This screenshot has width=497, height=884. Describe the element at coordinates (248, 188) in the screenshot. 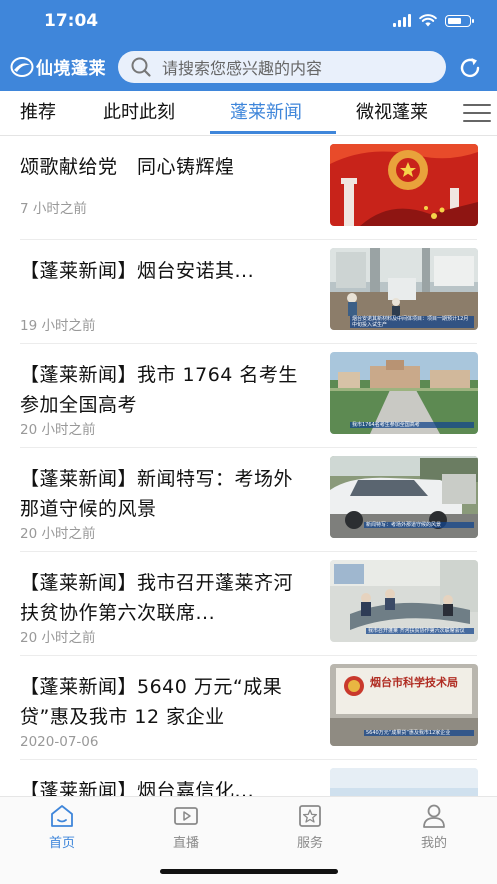

I see `news-item: 颂歌献给党 同心铸辉煌 7 小时之前` at that location.